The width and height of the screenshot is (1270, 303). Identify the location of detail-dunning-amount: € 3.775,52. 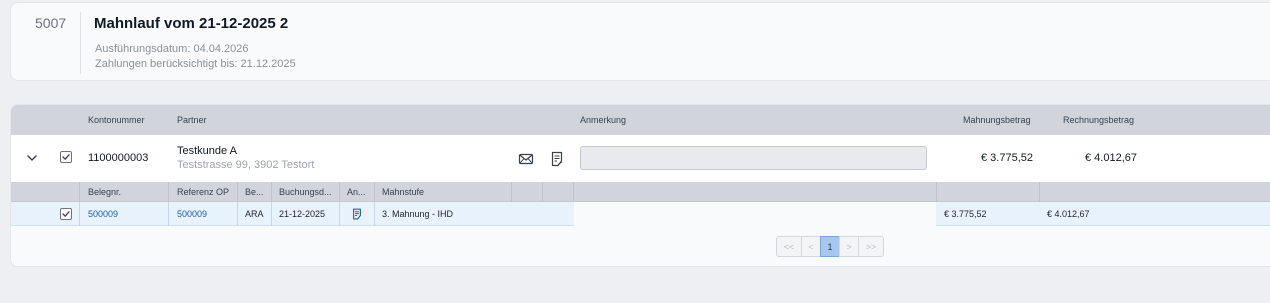
(965, 214).